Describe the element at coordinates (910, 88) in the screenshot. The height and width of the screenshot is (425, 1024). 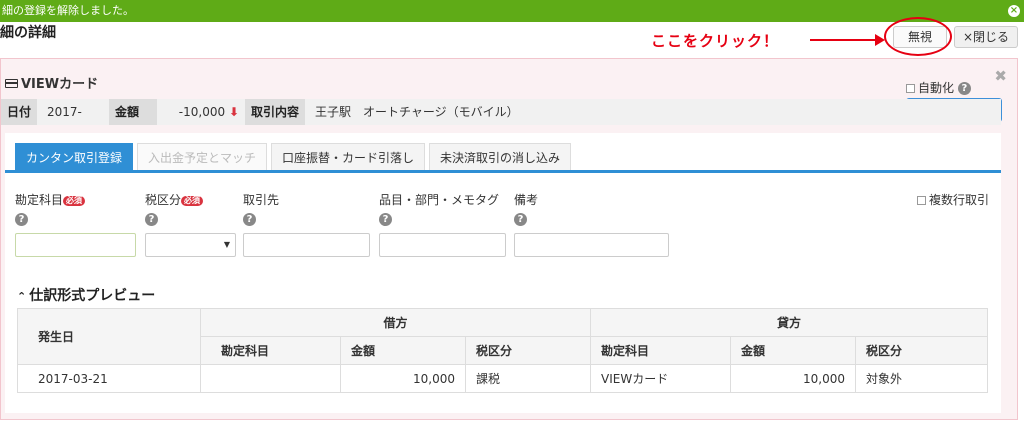
I see `automation-checkbox` at that location.